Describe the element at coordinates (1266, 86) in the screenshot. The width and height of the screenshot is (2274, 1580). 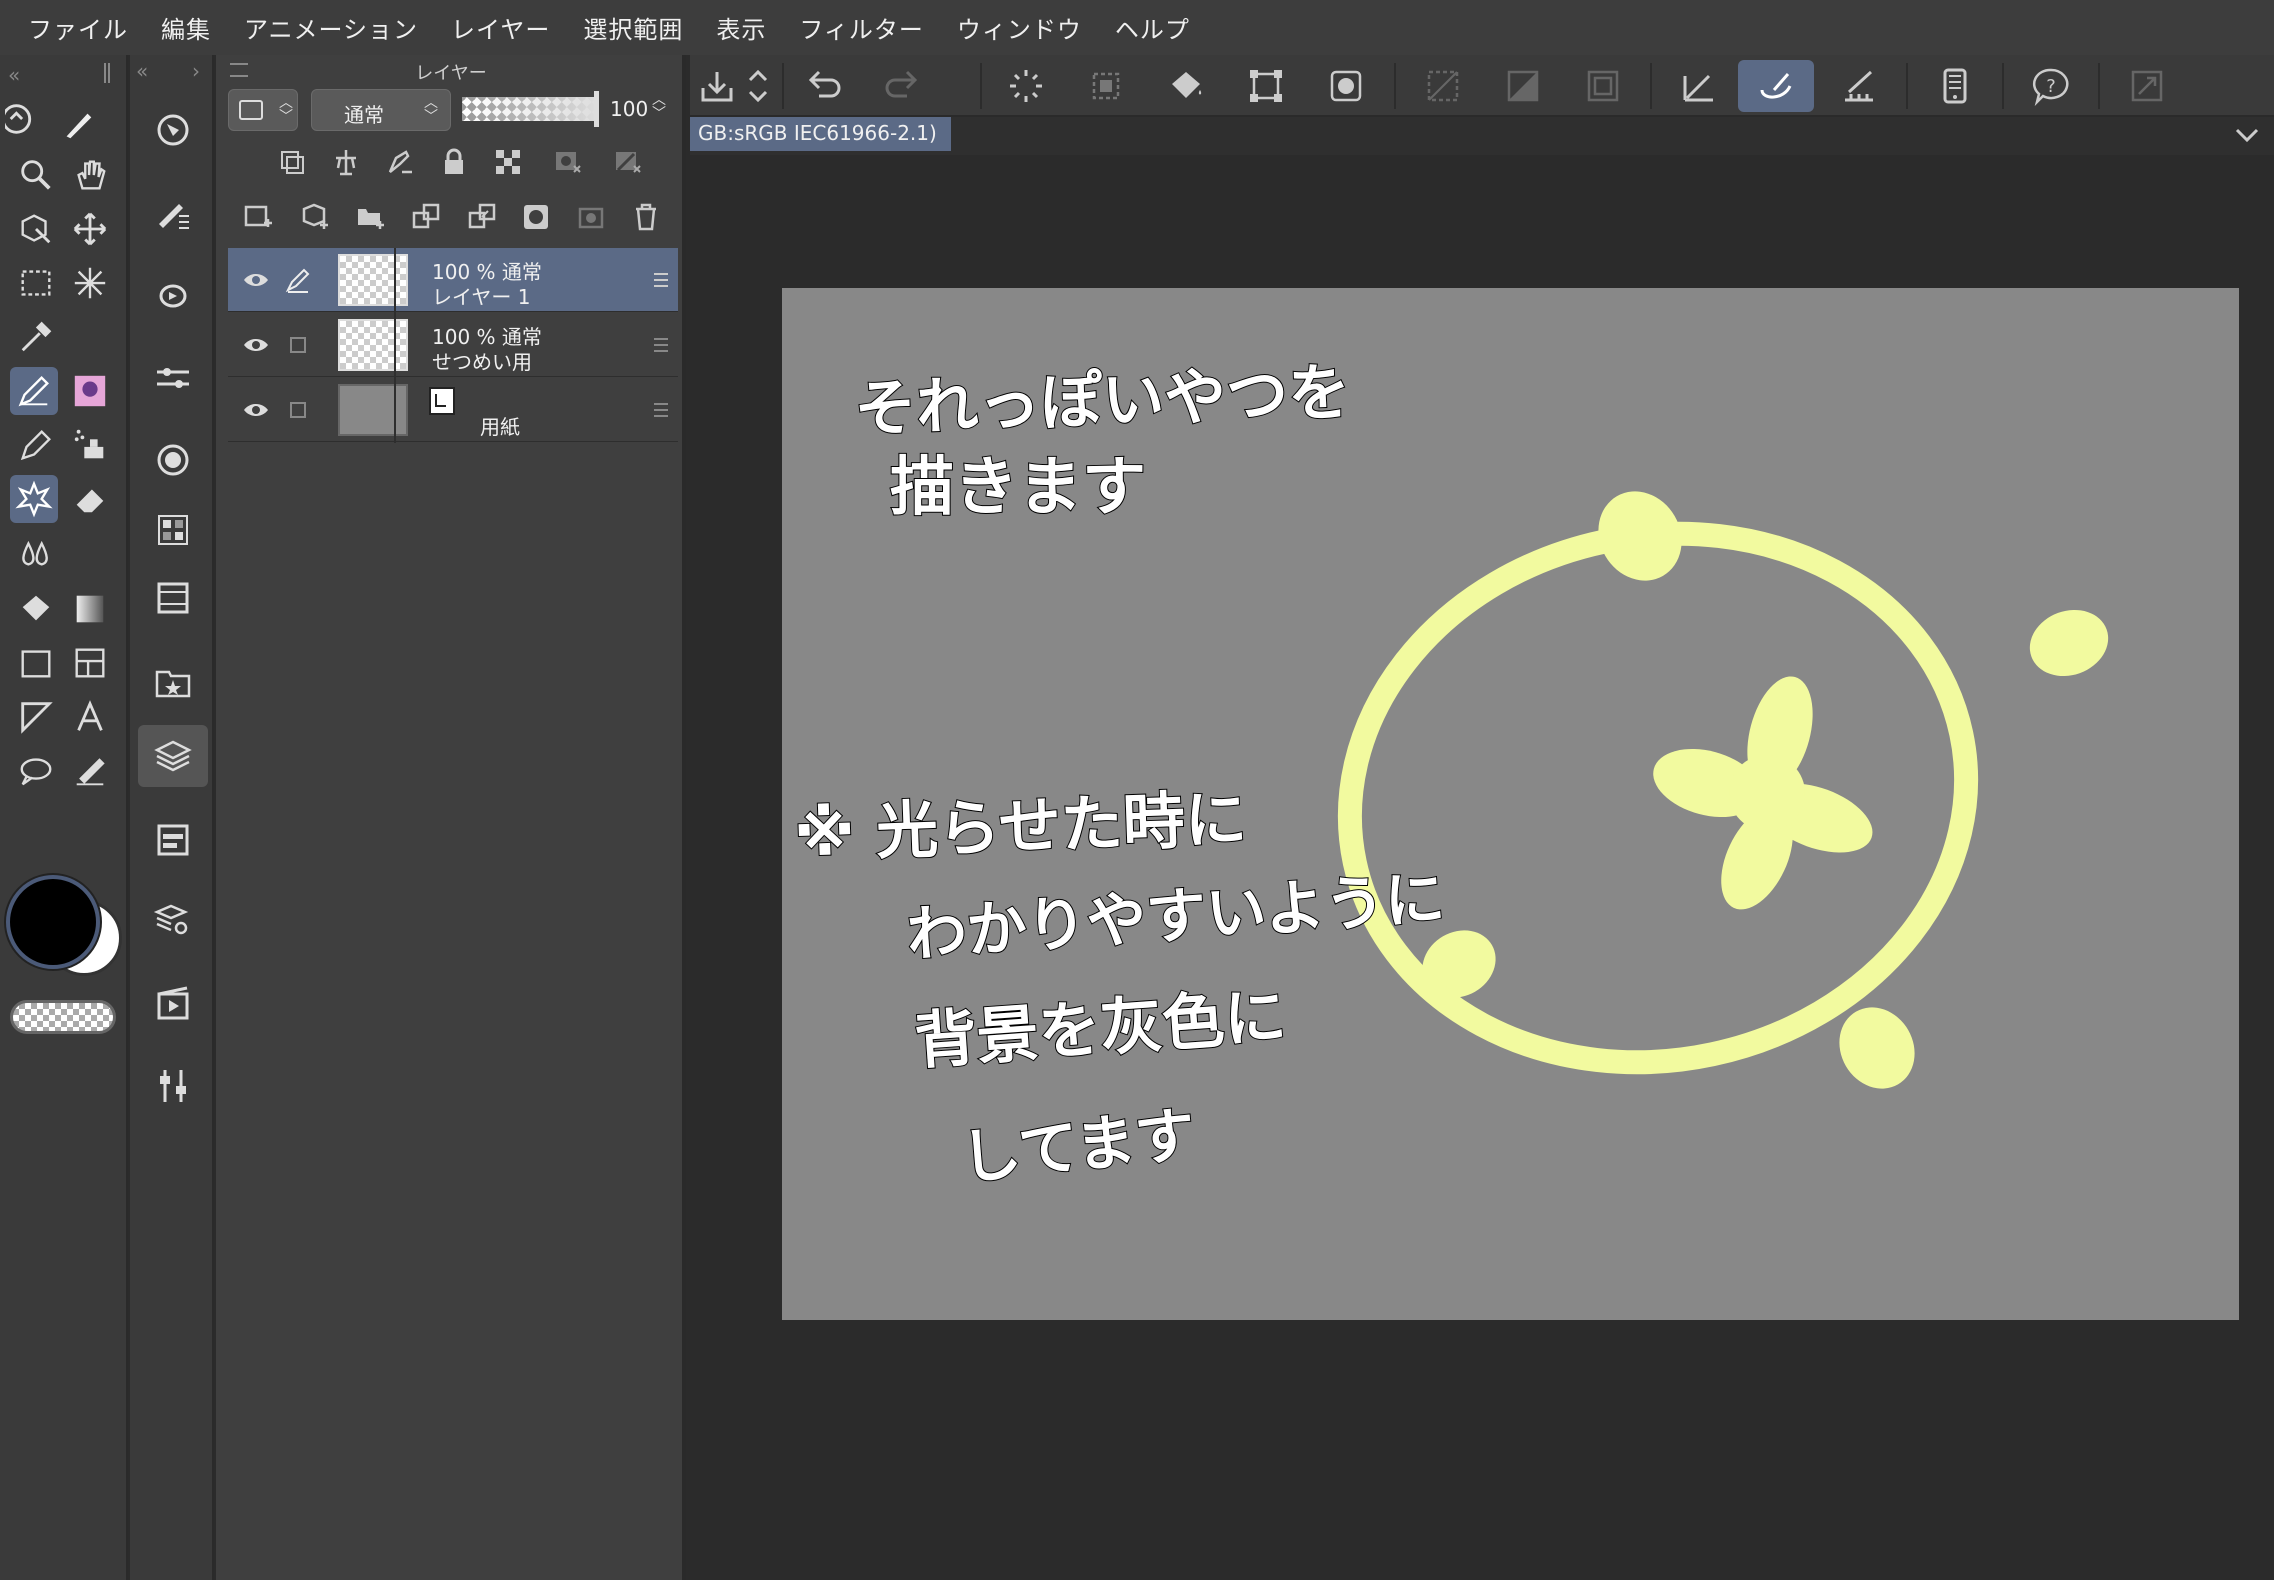
I see `transform-icon` at that location.